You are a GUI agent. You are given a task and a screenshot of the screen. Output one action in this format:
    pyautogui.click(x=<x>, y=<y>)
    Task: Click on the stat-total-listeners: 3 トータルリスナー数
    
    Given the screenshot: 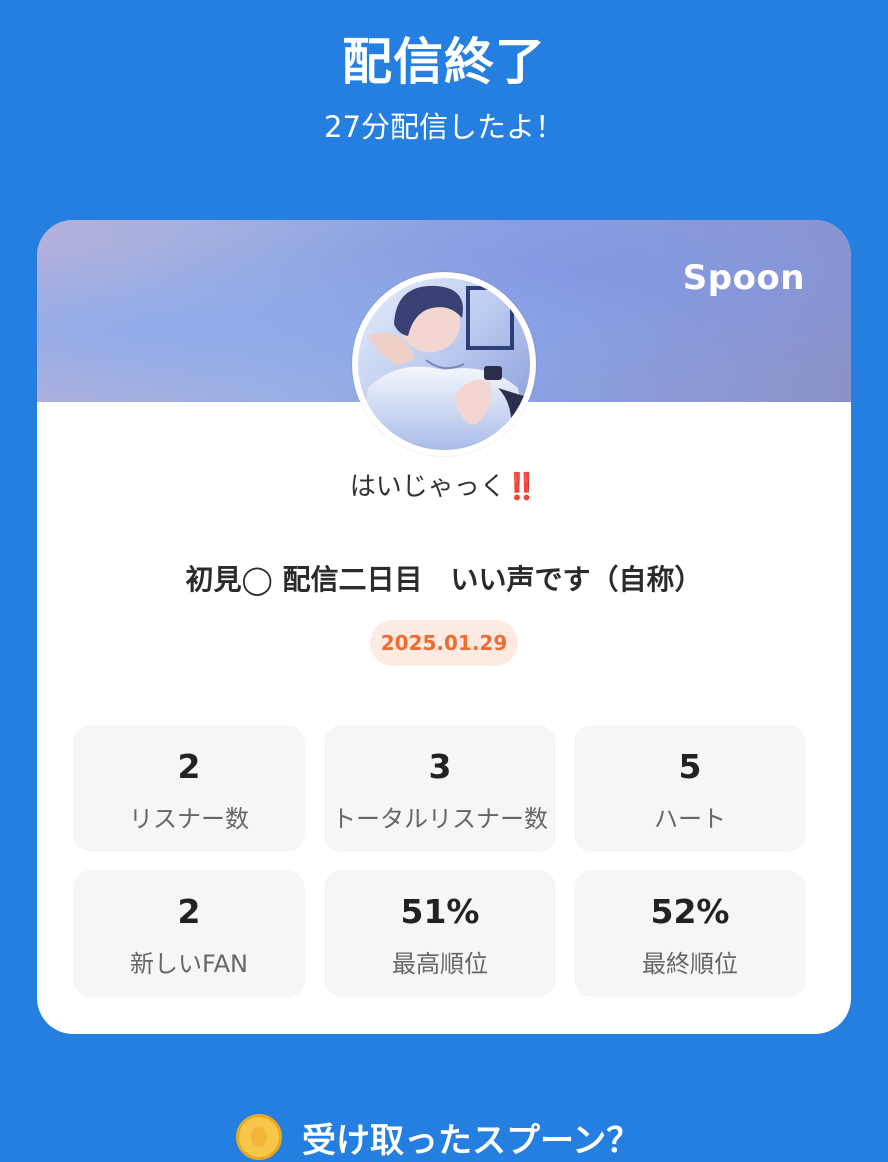 What is the action you would take?
    pyautogui.click(x=440, y=788)
    